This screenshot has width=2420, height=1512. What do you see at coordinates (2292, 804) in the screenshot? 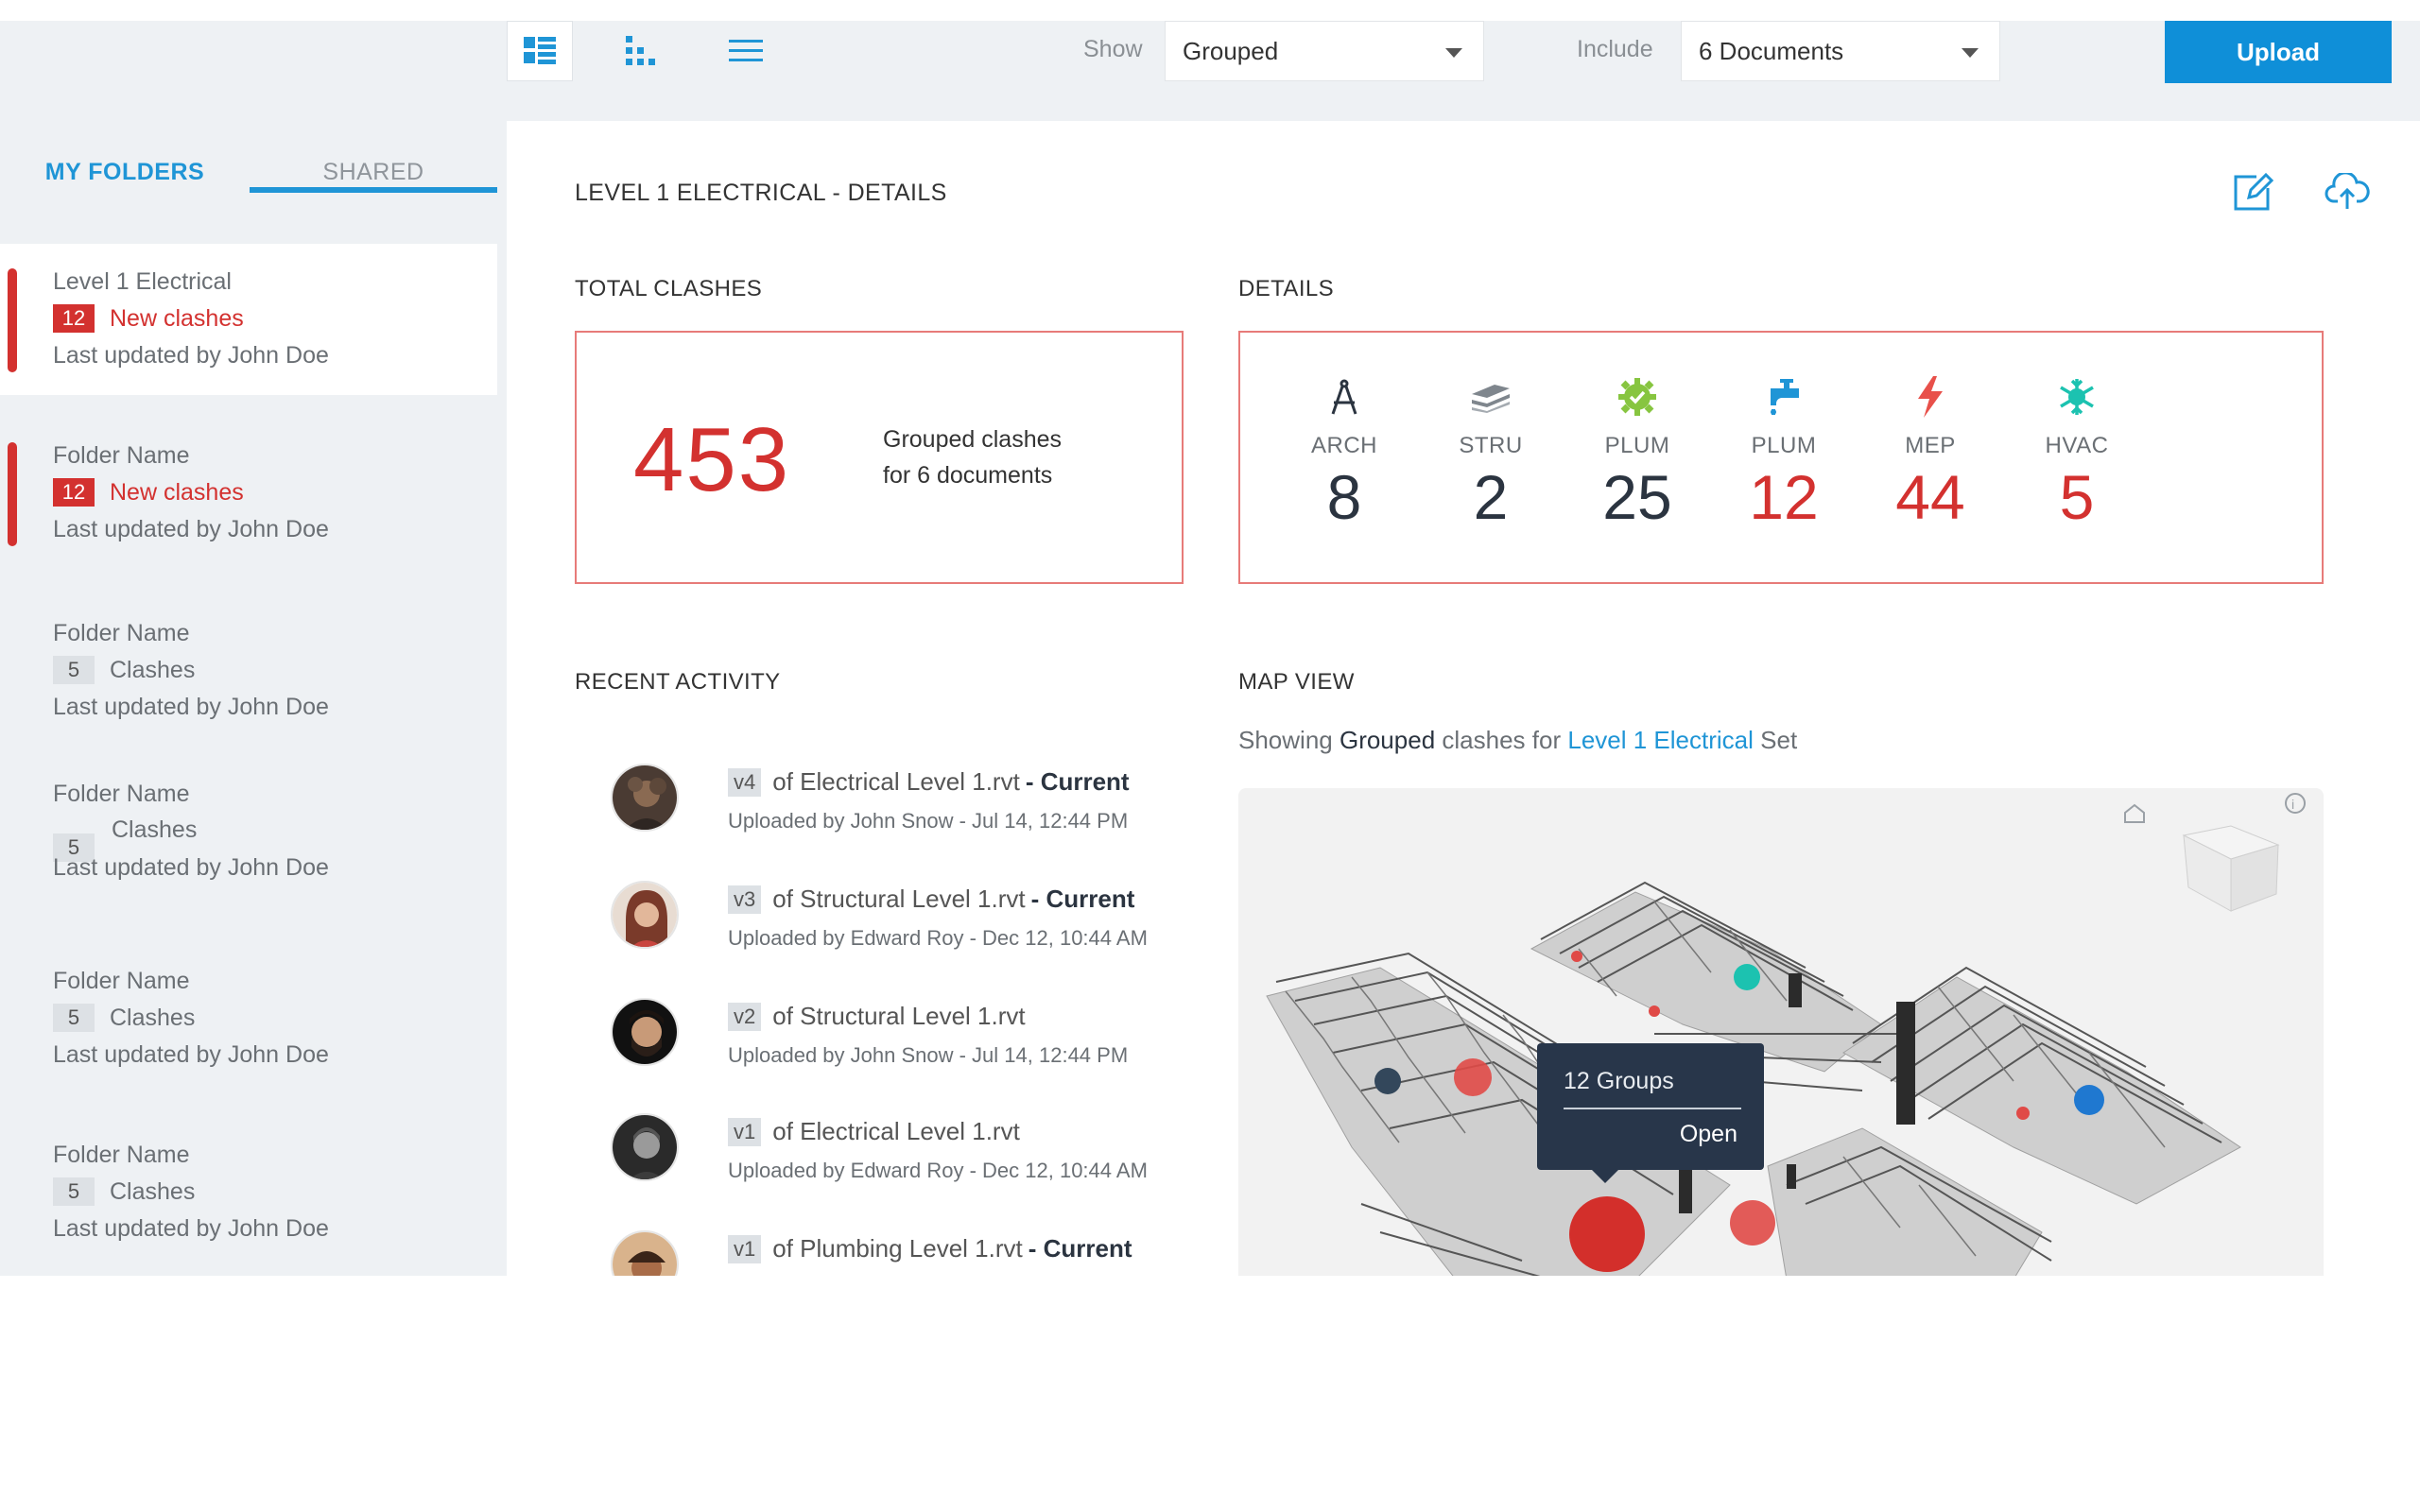
I see `svg-text: i` at bounding box center [2292, 804].